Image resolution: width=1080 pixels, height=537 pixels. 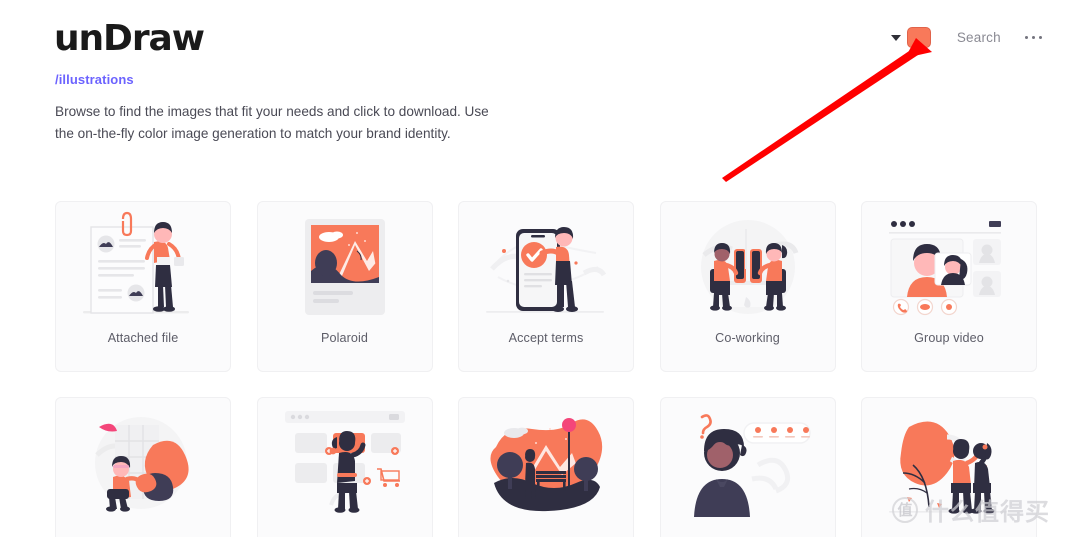 What do you see at coordinates (895, 37) in the screenshot?
I see `chevron-down-icon` at bounding box center [895, 37].